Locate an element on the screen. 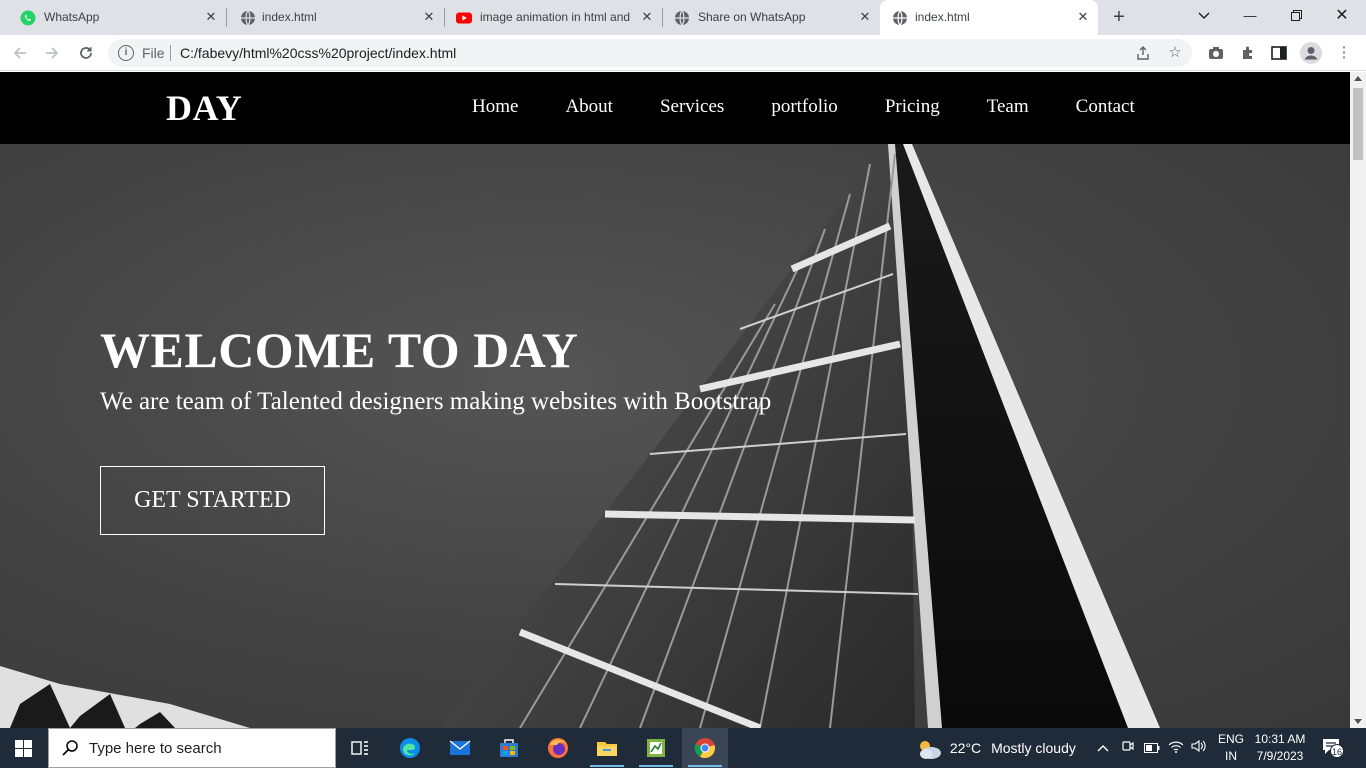 This screenshot has width=1366, height=768. start-button is located at coordinates (24, 748).